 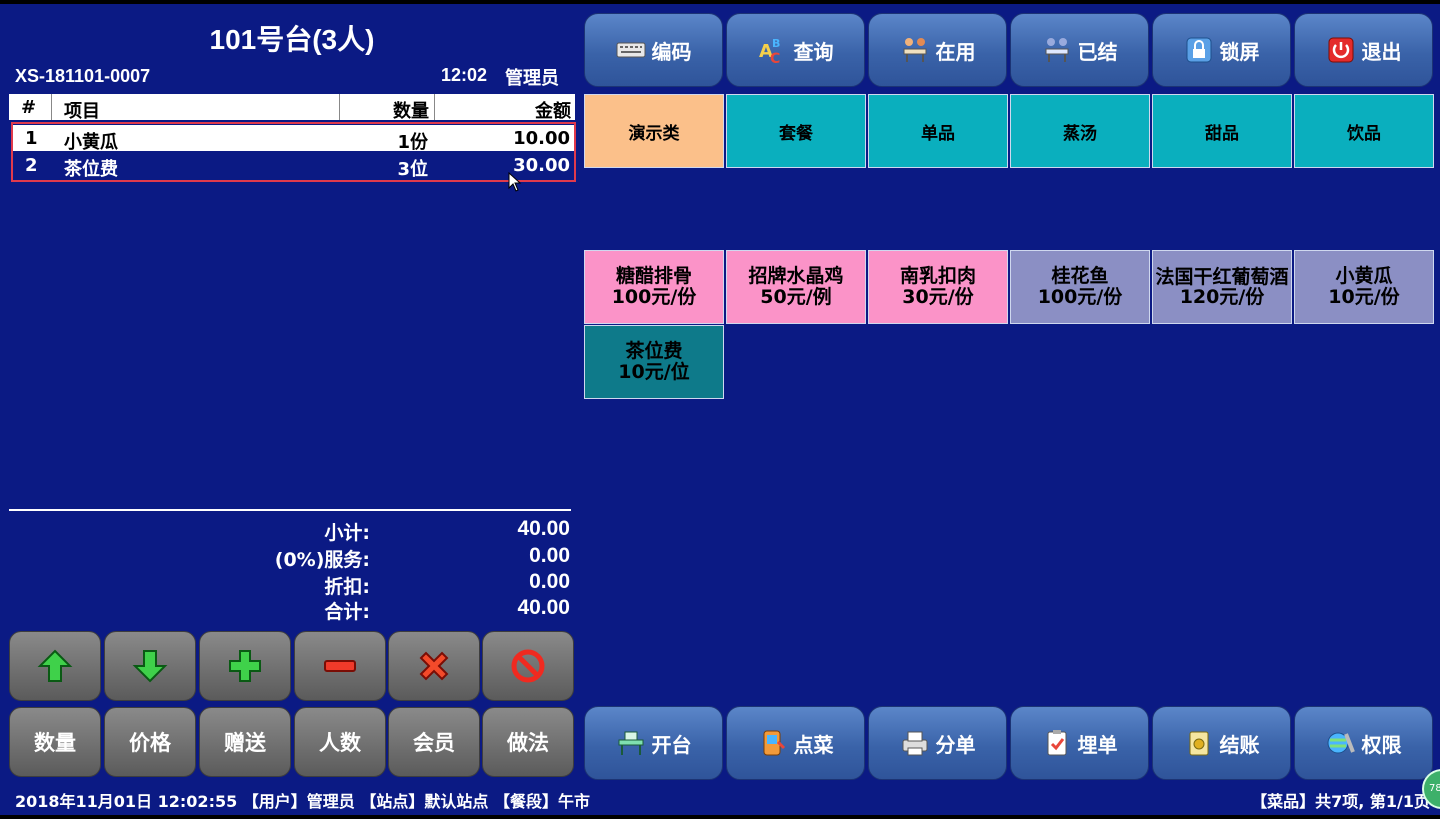 I want to click on svg-text: B, so click(x=776, y=43).